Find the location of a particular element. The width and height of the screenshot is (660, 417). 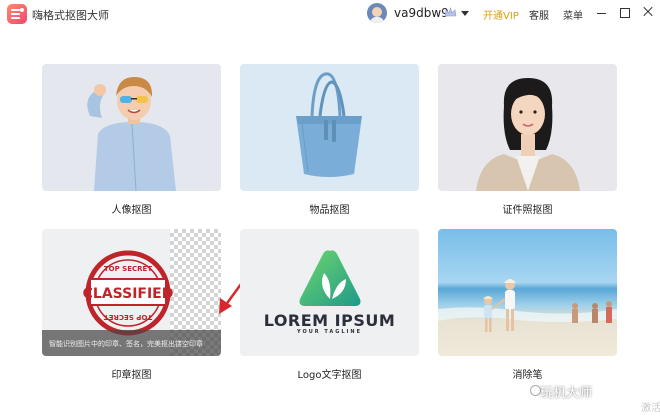

stamp-center-text: CLASSIFIED is located at coordinates (128, 294).